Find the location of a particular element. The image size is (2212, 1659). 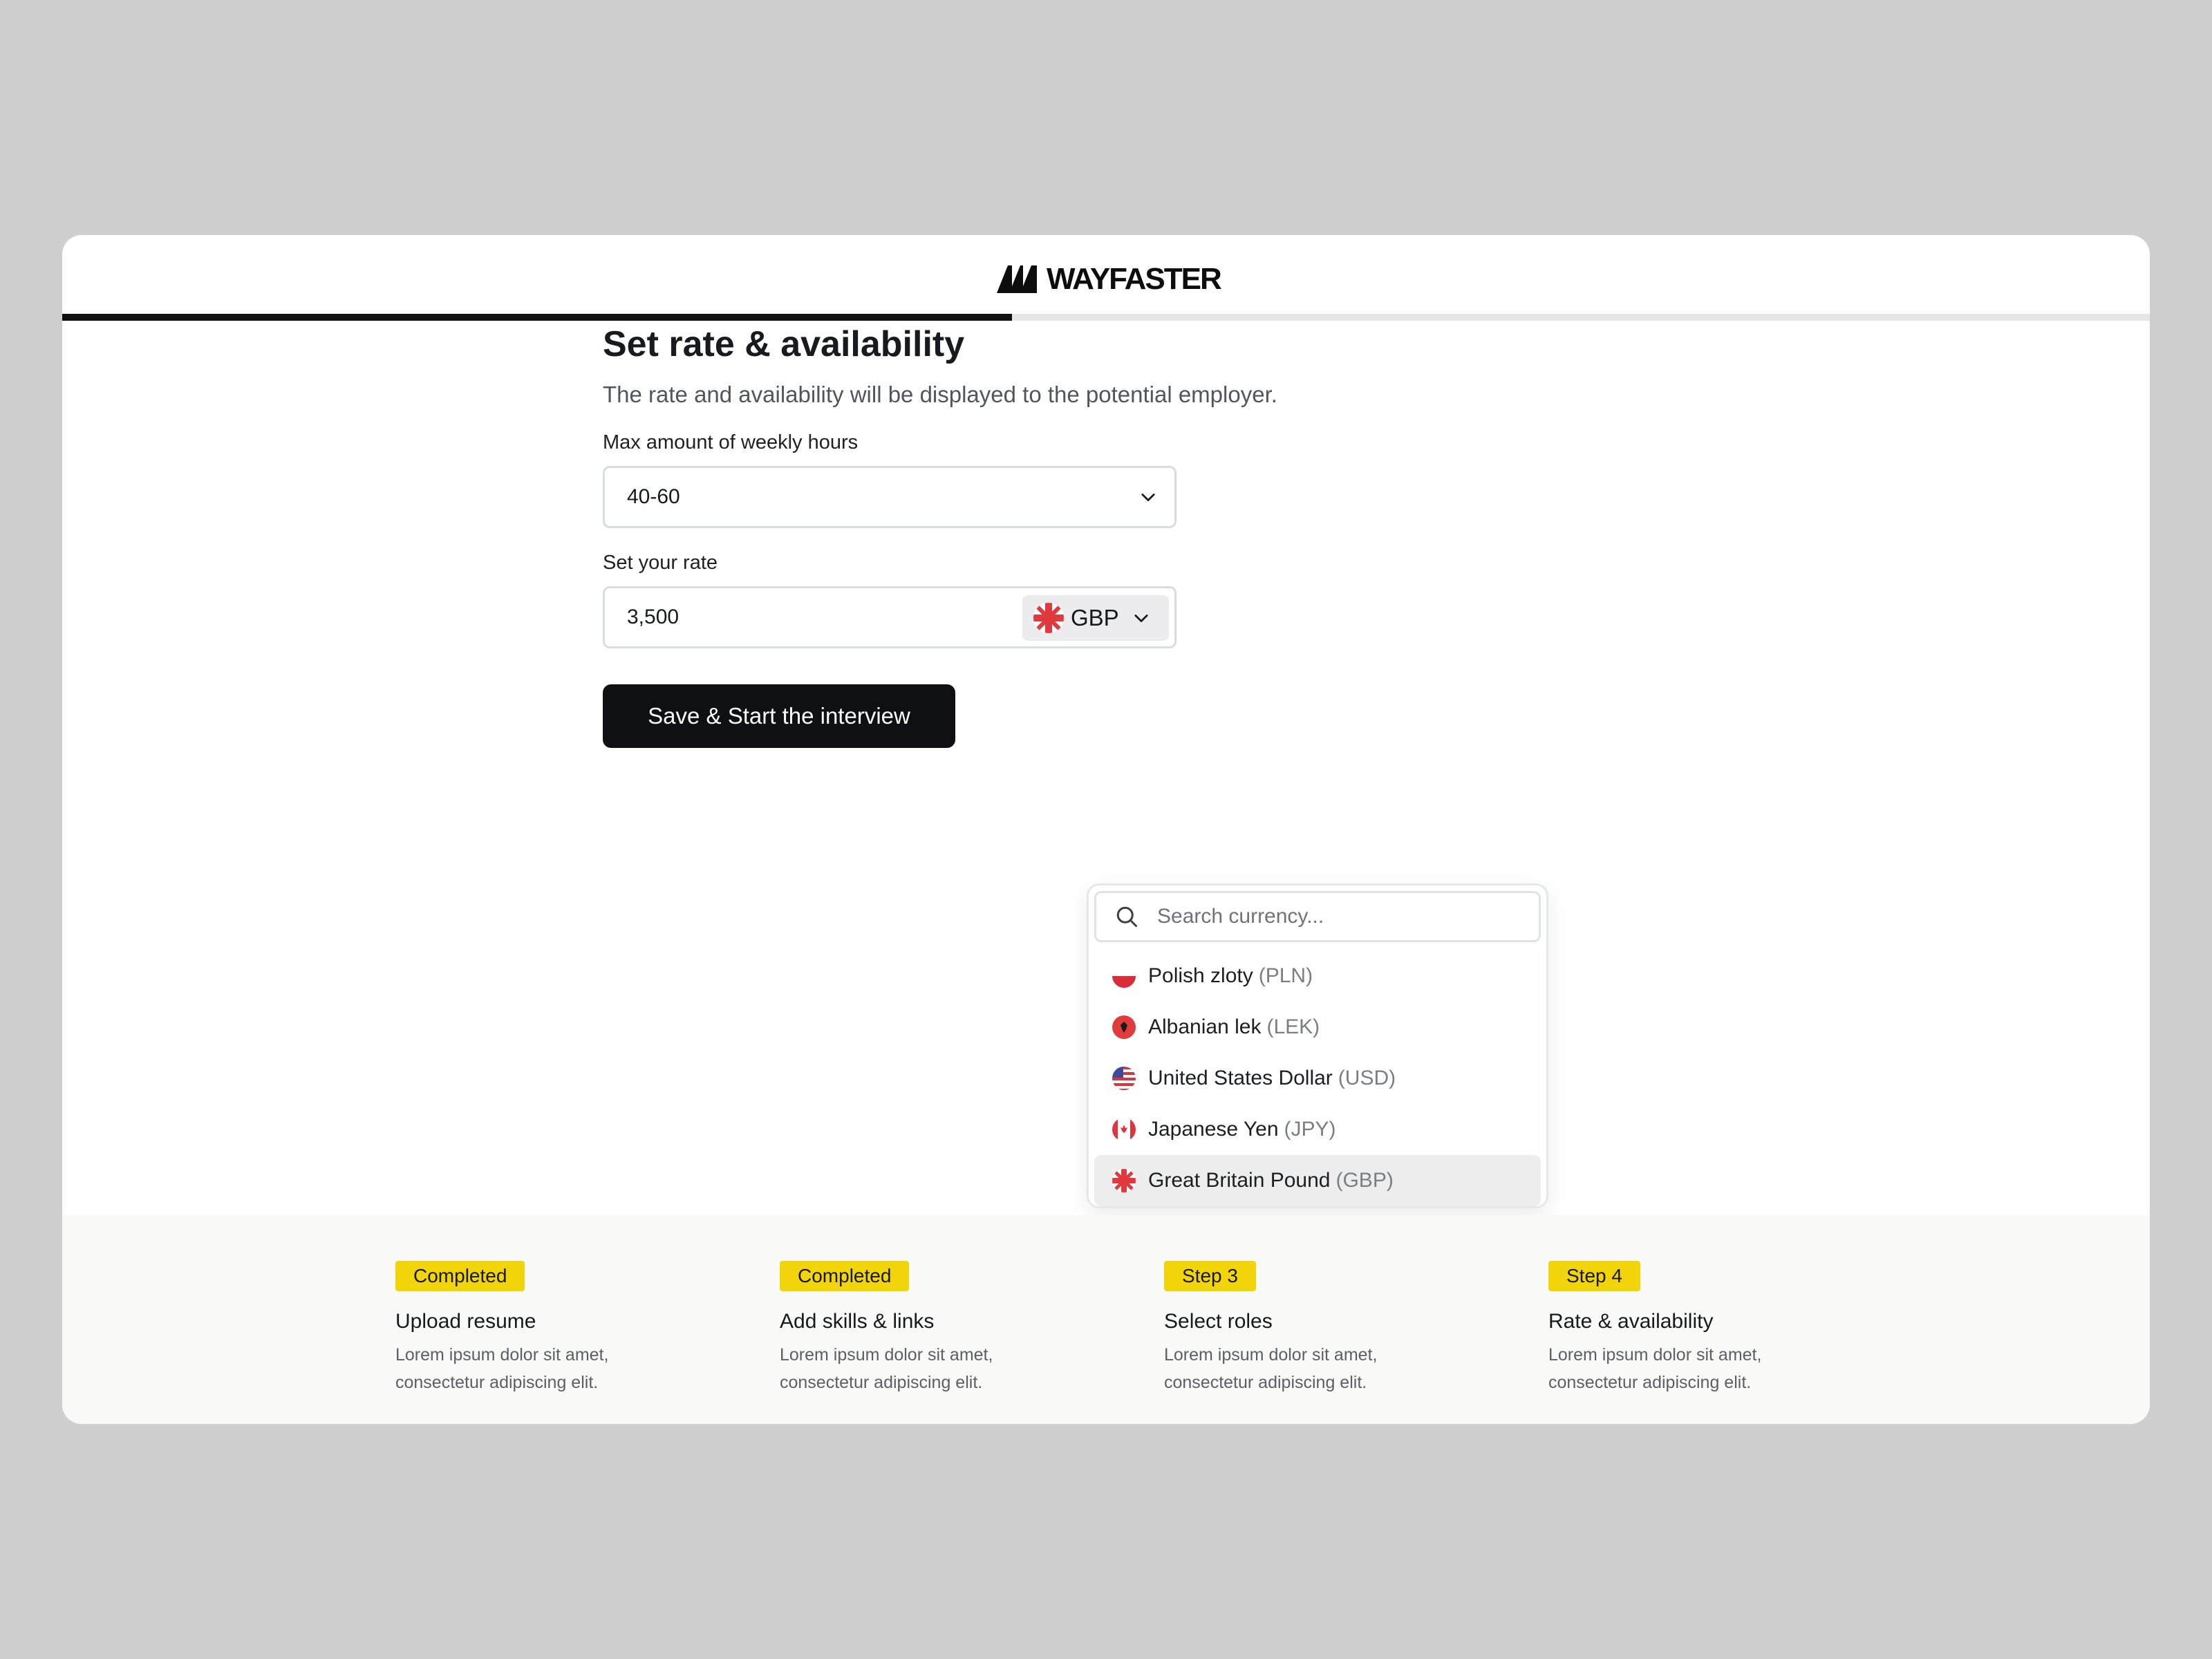

currency-option-code: (GBP) is located at coordinates (1364, 1180).